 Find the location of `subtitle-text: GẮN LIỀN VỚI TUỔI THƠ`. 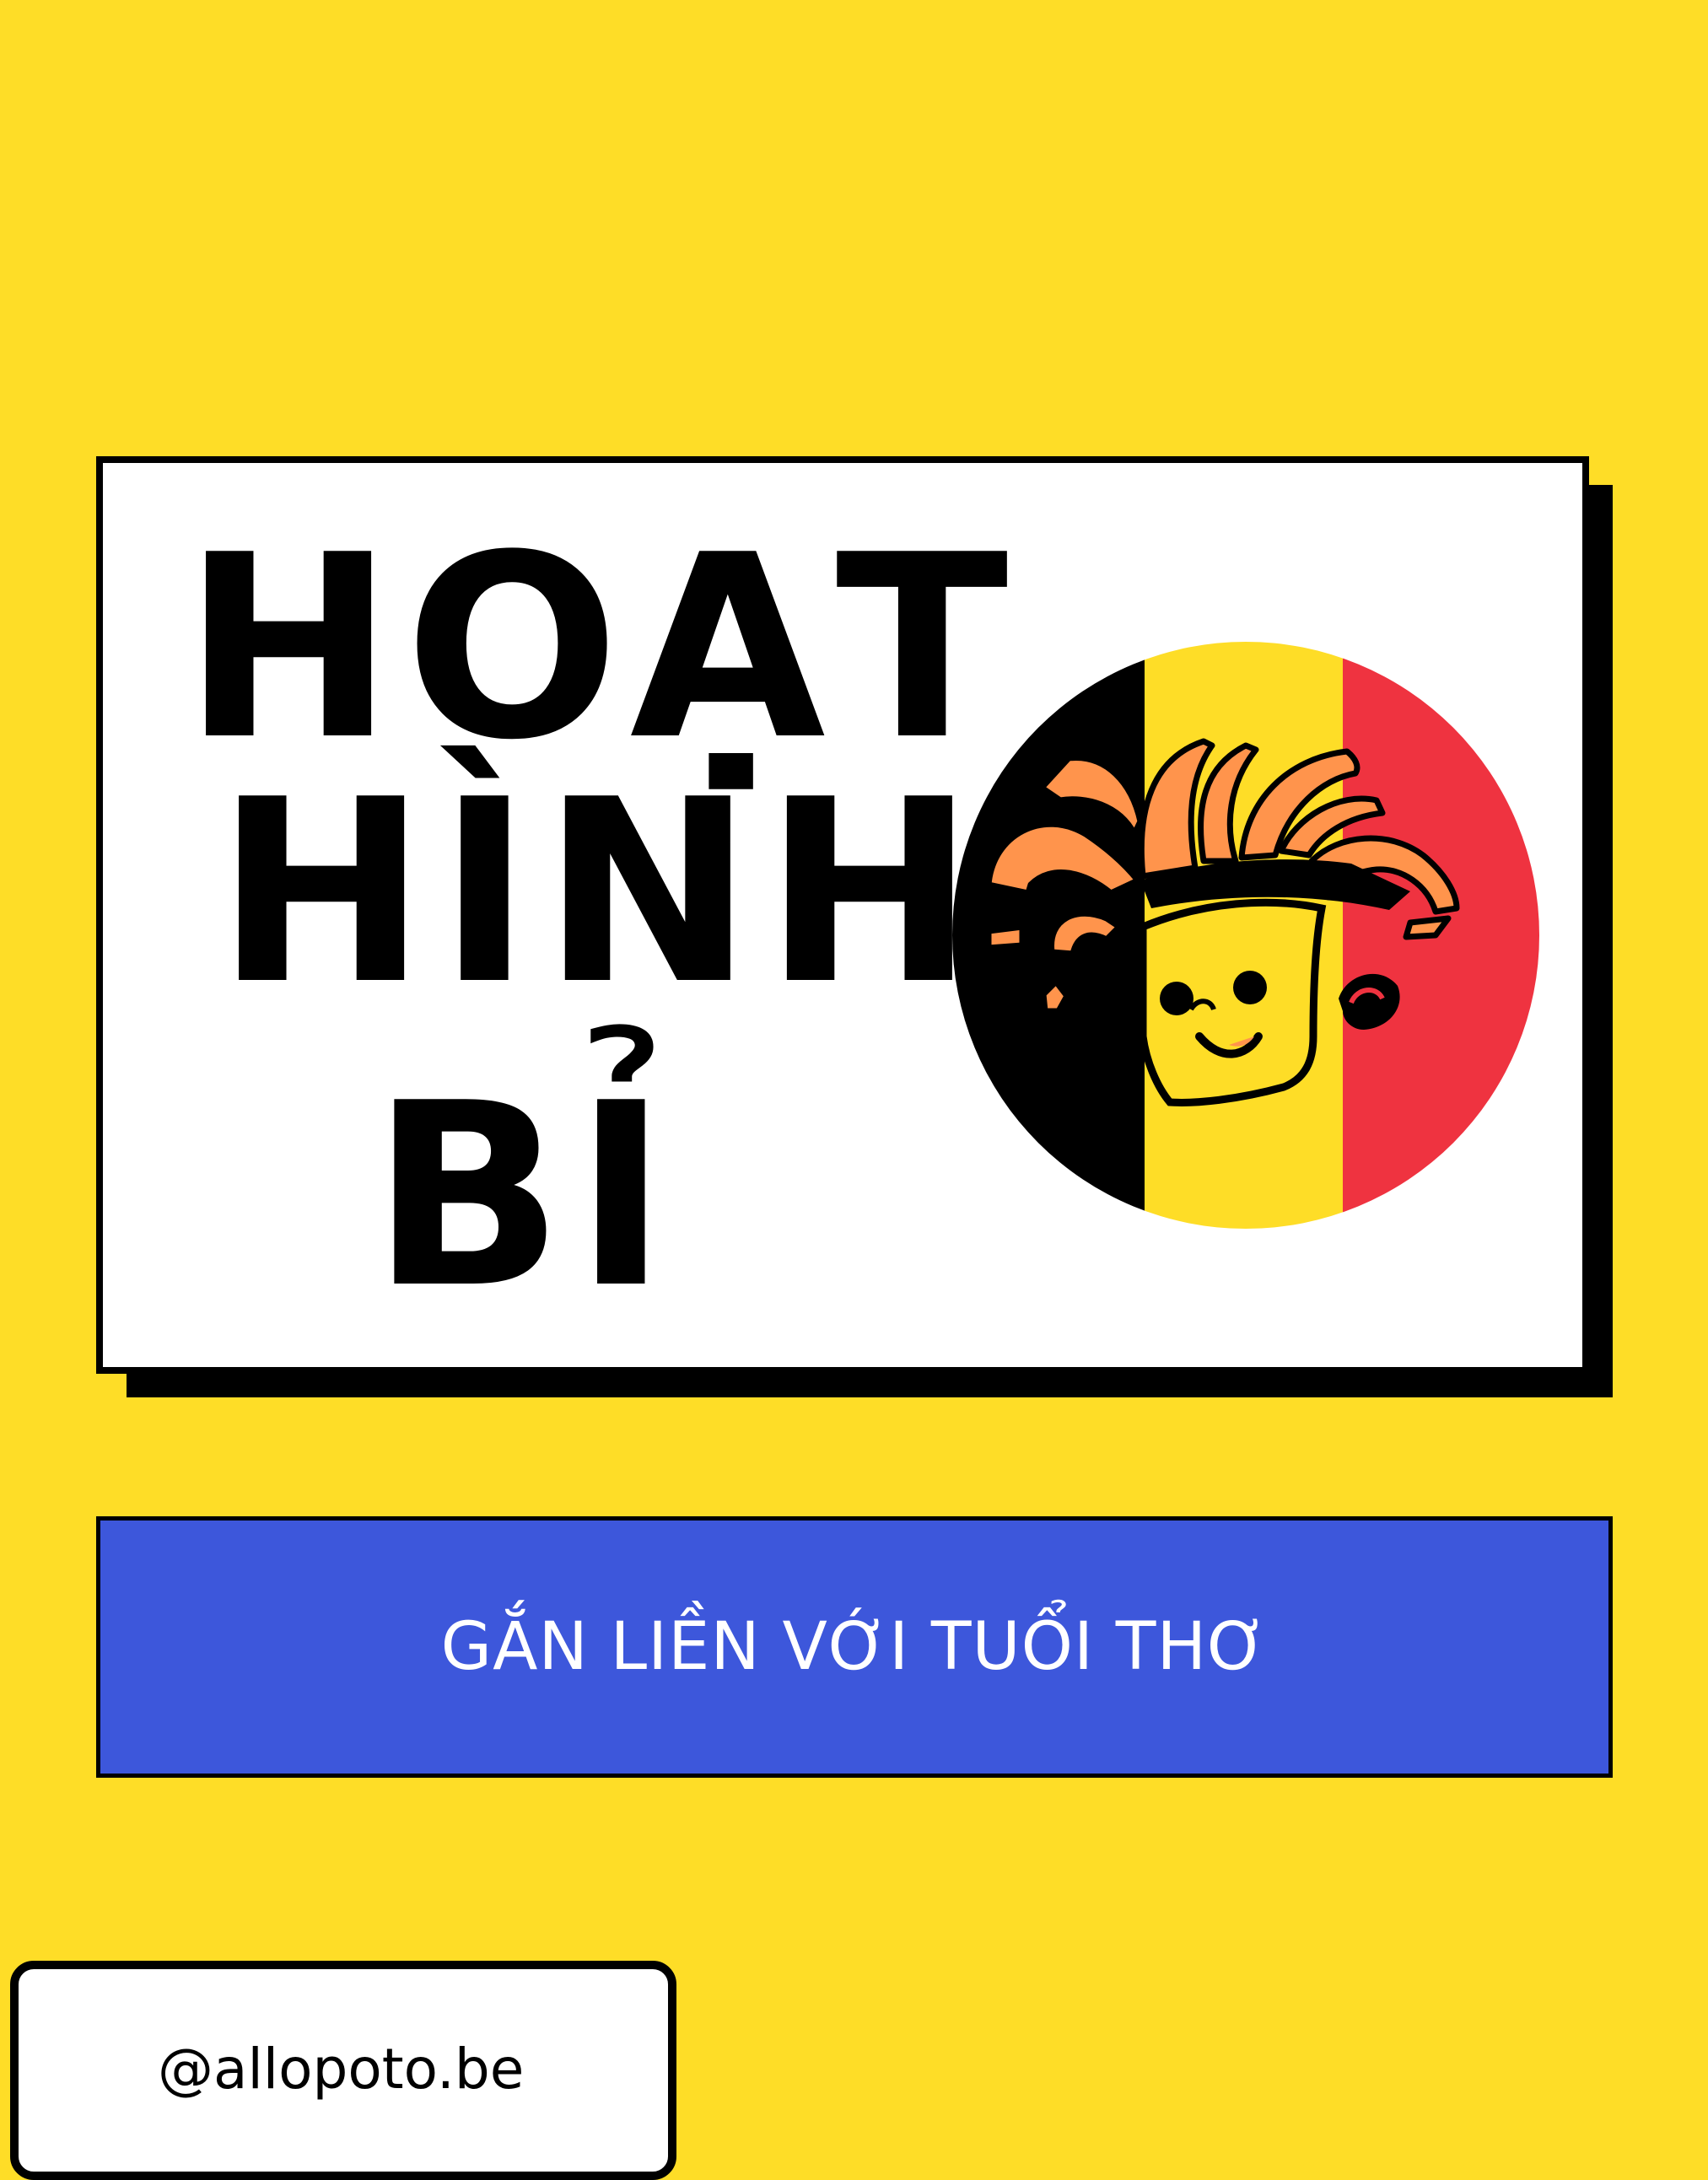

subtitle-text: GẮN LIỀN VỚI TUỔI THƠ is located at coordinates (854, 1647).